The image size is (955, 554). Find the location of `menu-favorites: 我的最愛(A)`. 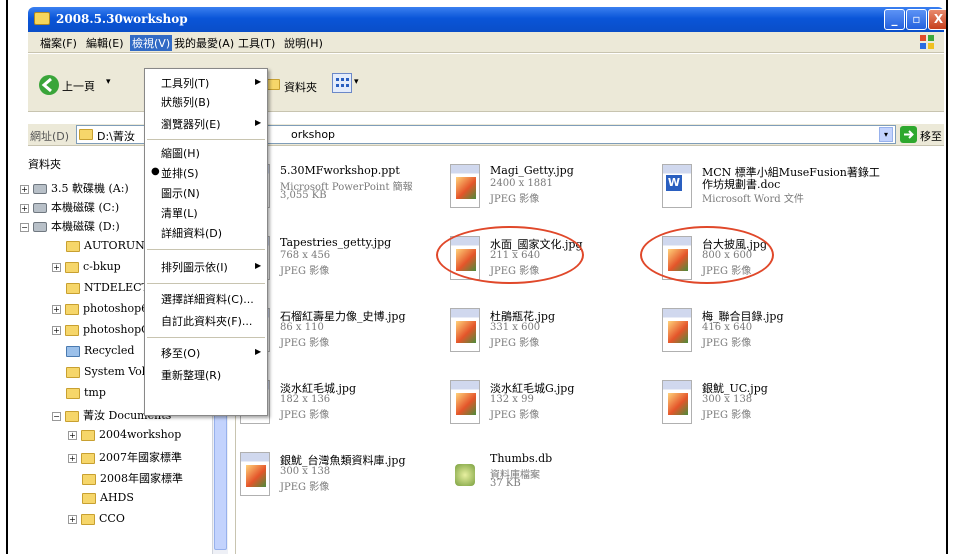

menu-favorites: 我的最愛(A) is located at coordinates (204, 43).